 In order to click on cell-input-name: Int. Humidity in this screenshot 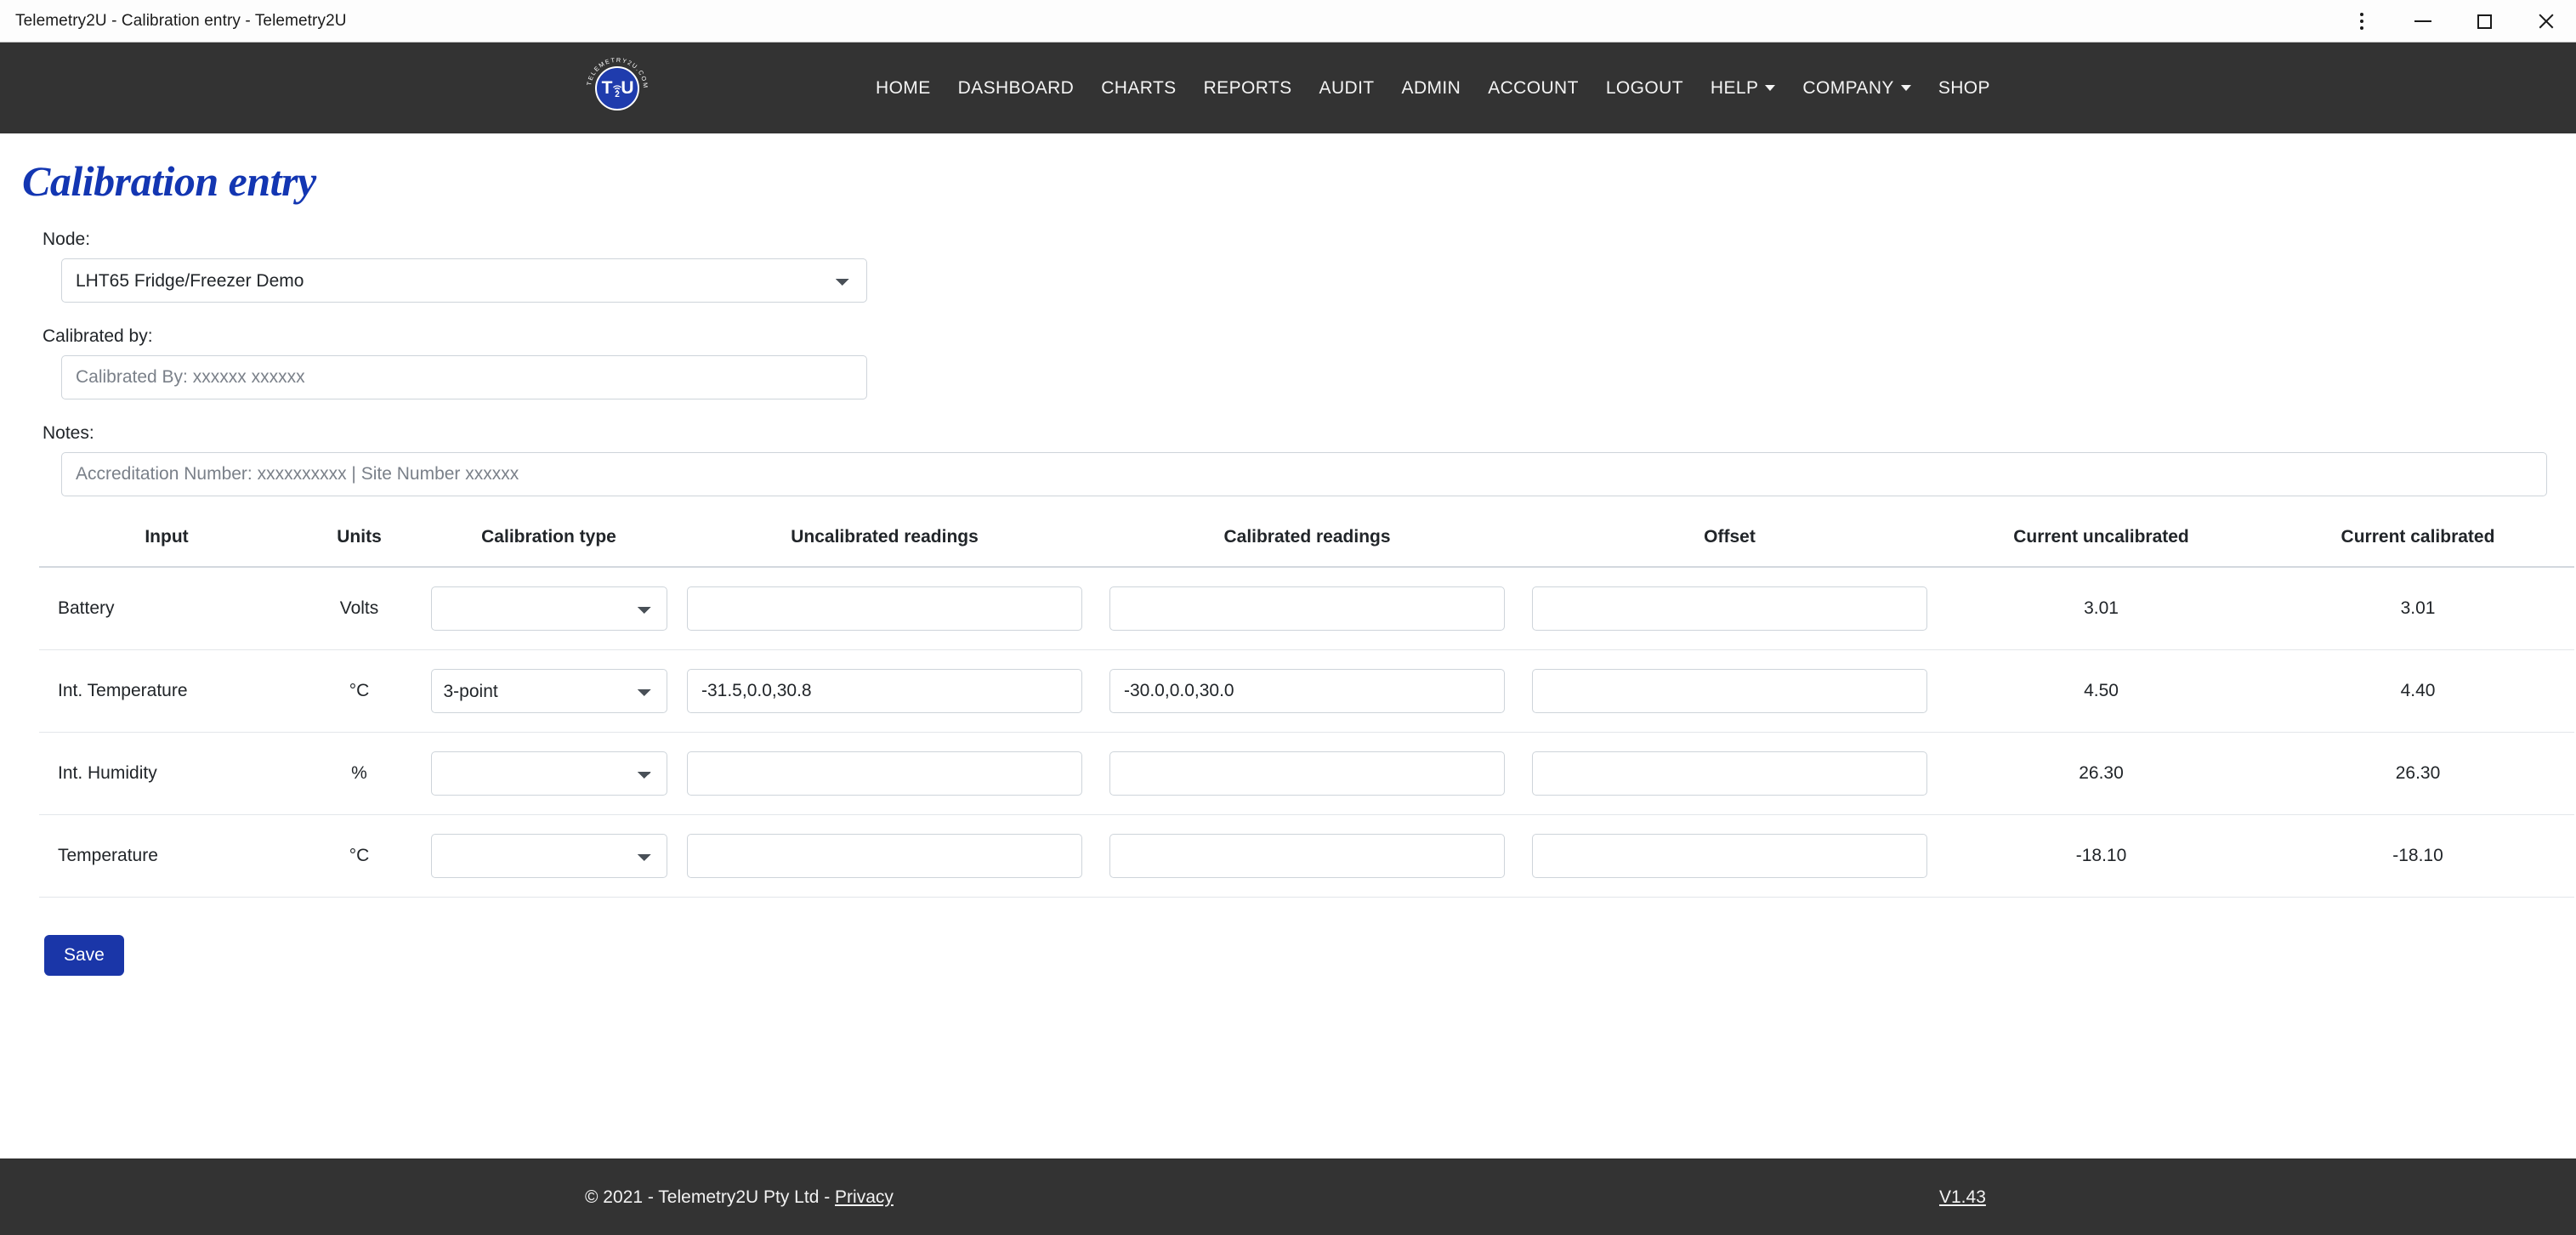, I will do `click(167, 773)`.